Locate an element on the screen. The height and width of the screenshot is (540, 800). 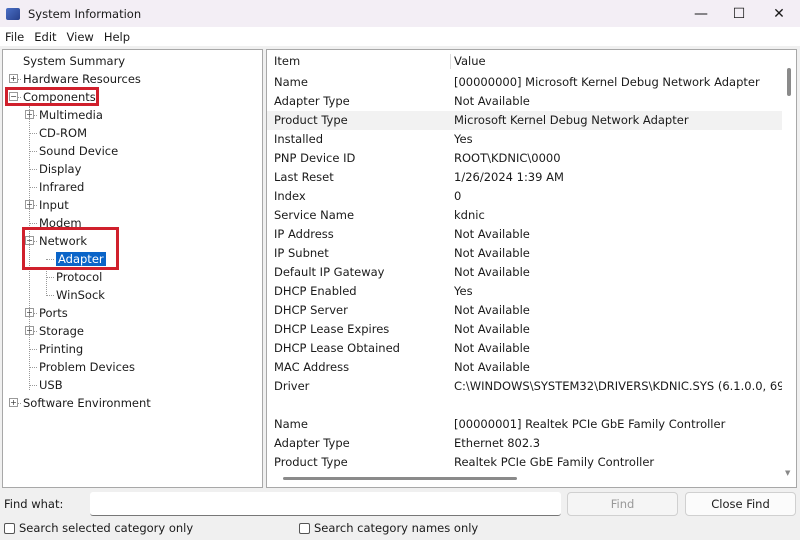
item-cell: Installed is located at coordinates (298, 139).